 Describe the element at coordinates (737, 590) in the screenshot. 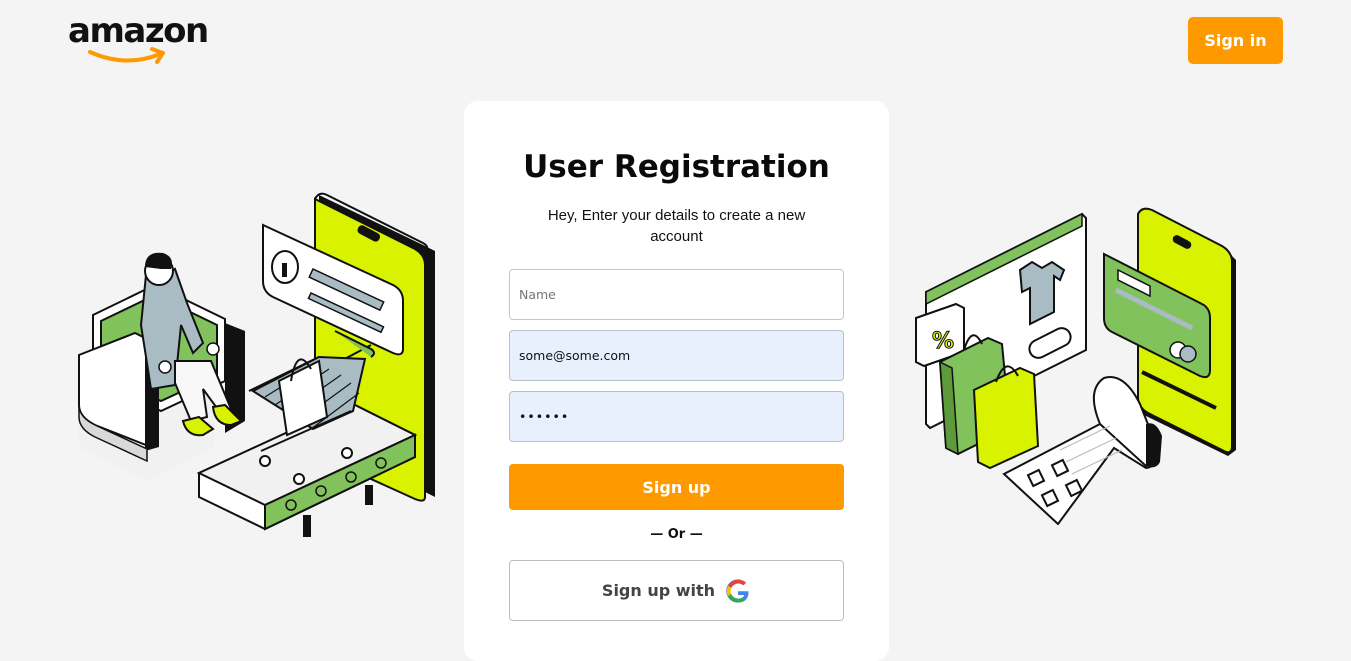

I see `google-icon` at that location.